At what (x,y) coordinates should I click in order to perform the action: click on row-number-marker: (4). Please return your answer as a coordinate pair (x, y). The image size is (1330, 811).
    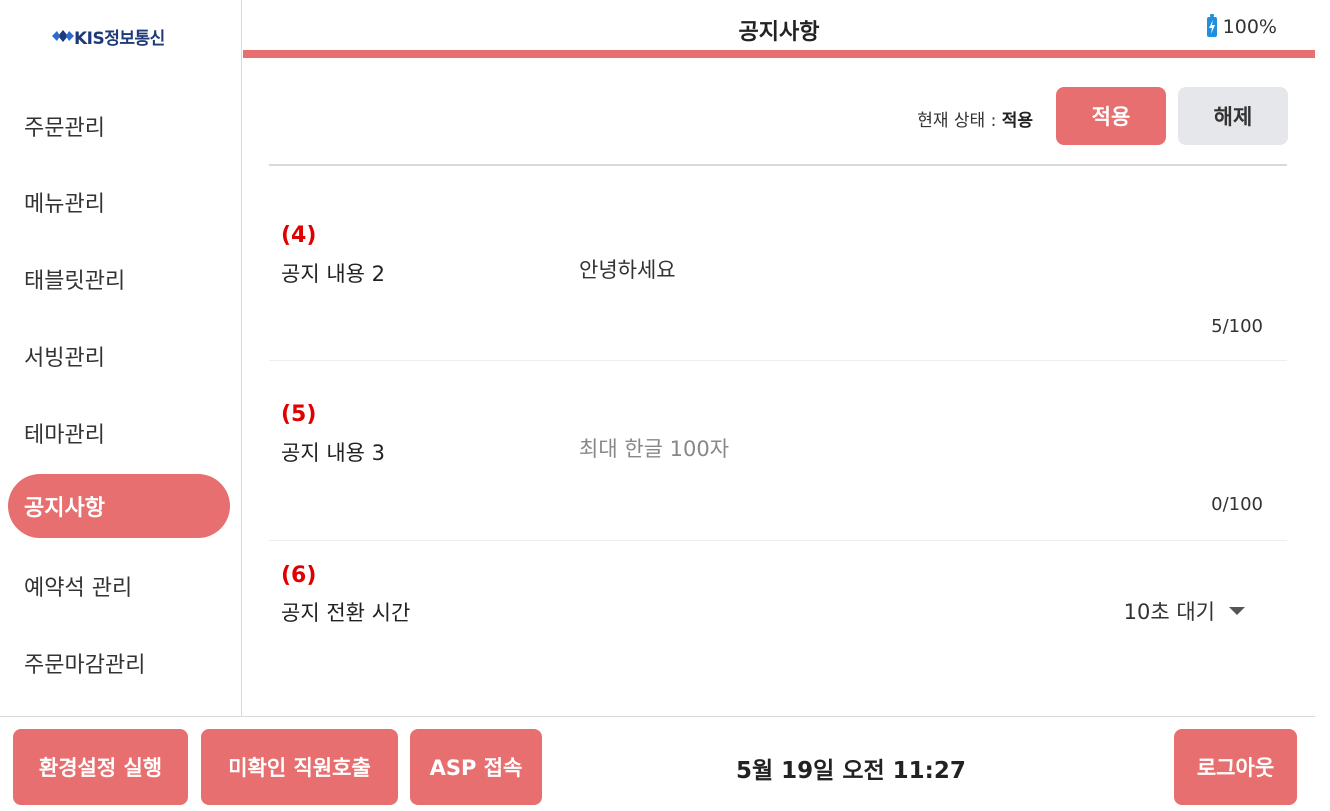
    Looking at the image, I should click on (299, 235).